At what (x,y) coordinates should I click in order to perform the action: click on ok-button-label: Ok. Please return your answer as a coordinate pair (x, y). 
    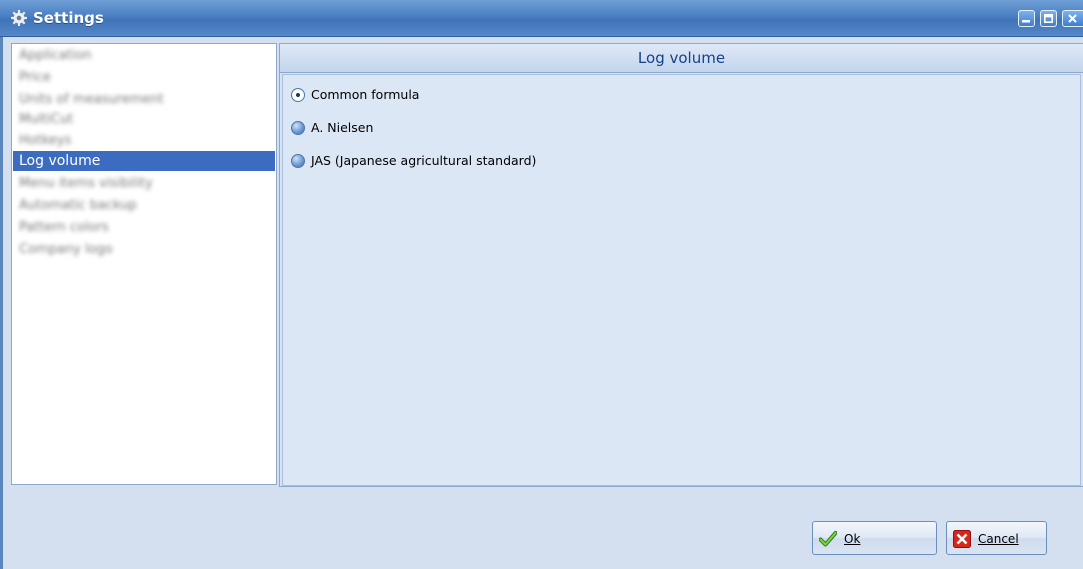
    Looking at the image, I should click on (852, 539).